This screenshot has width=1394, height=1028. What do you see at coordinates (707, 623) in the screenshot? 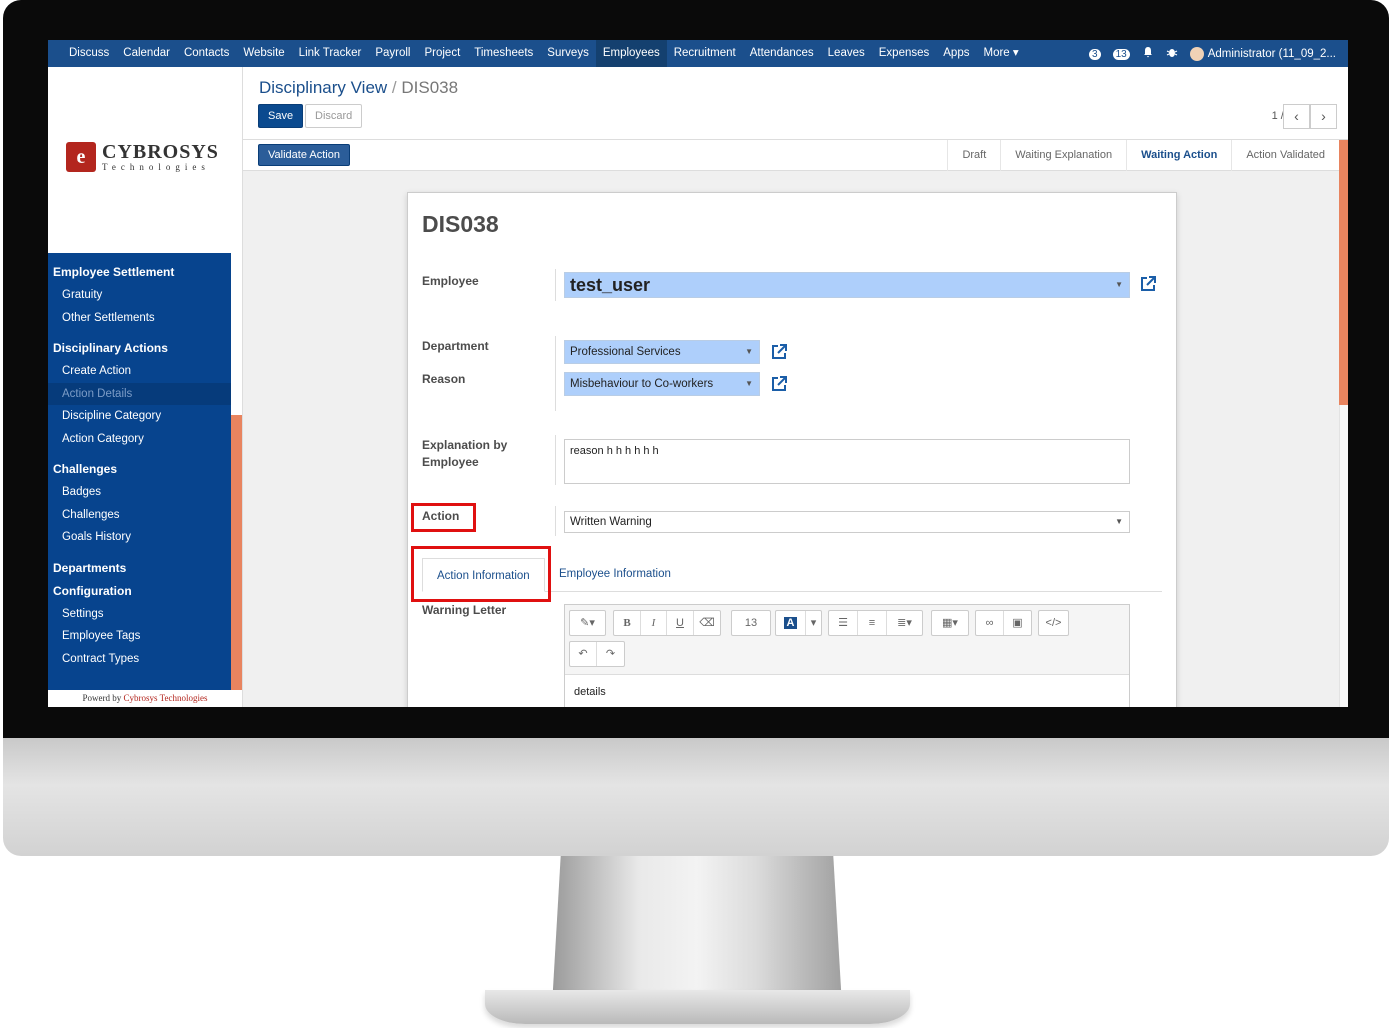
I see `eraser-icon: ⌫` at bounding box center [707, 623].